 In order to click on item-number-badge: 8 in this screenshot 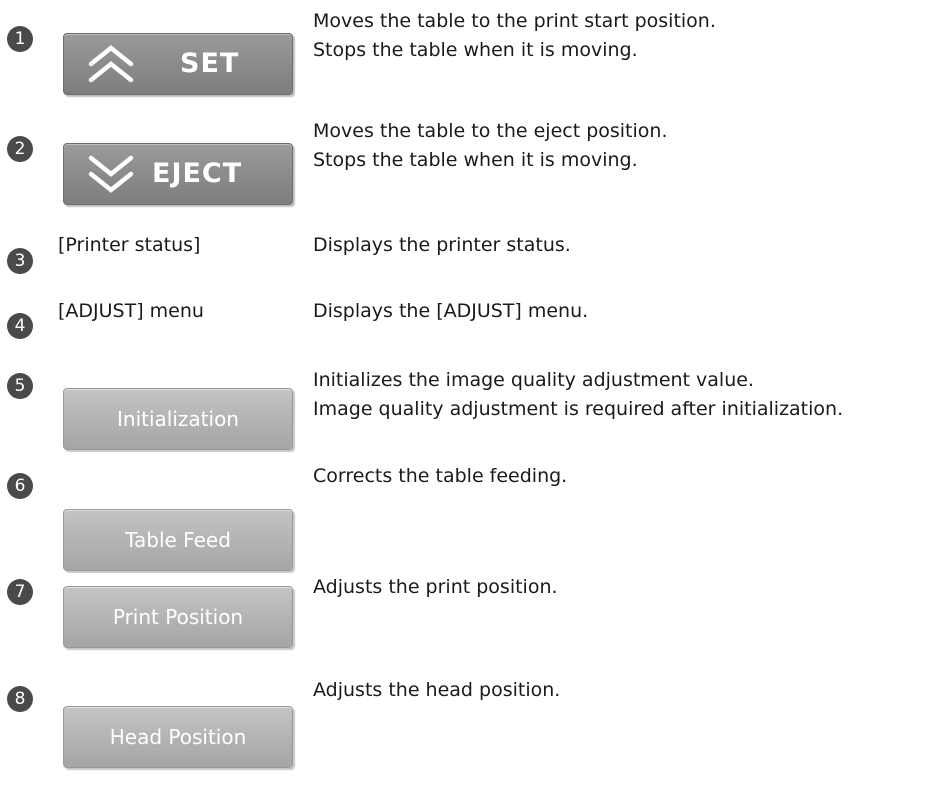, I will do `click(20, 699)`.